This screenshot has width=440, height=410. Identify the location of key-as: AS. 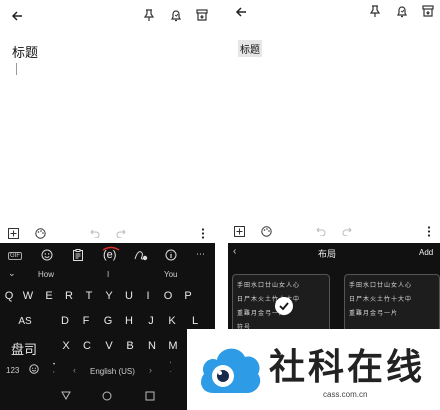
(25, 321).